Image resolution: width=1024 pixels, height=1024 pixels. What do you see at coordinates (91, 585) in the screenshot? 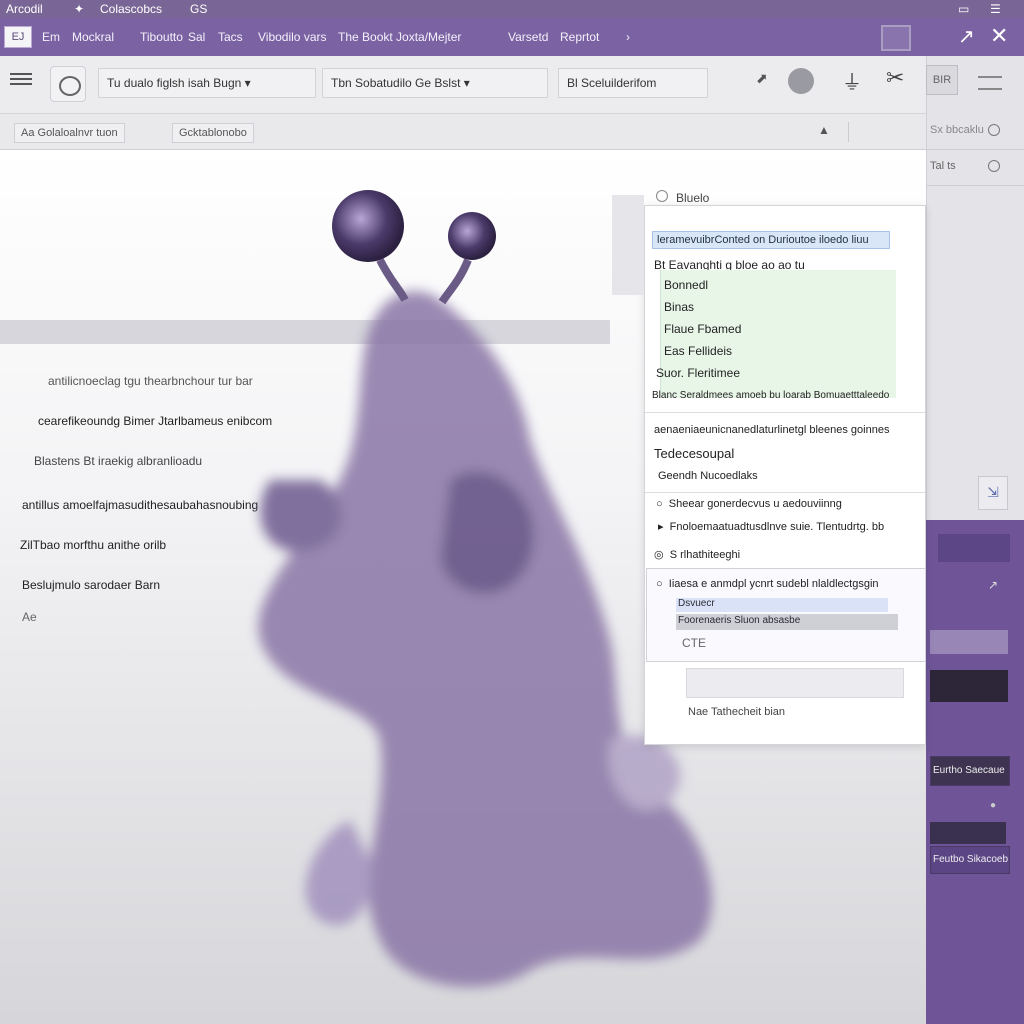
I see `canvas-text-line: Beslujmulo sarodaer Barn` at bounding box center [91, 585].